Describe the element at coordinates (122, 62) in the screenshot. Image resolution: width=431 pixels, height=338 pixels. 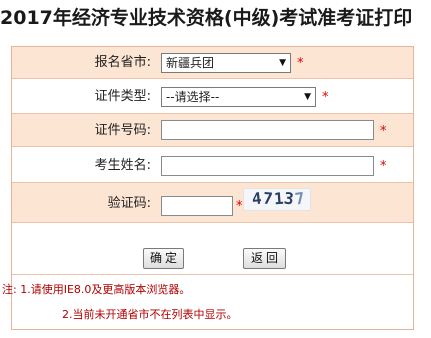
I see `province-label: 报名省市:` at that location.